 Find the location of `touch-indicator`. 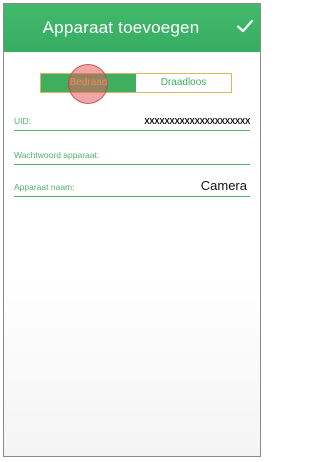

touch-indicator is located at coordinates (88, 84).